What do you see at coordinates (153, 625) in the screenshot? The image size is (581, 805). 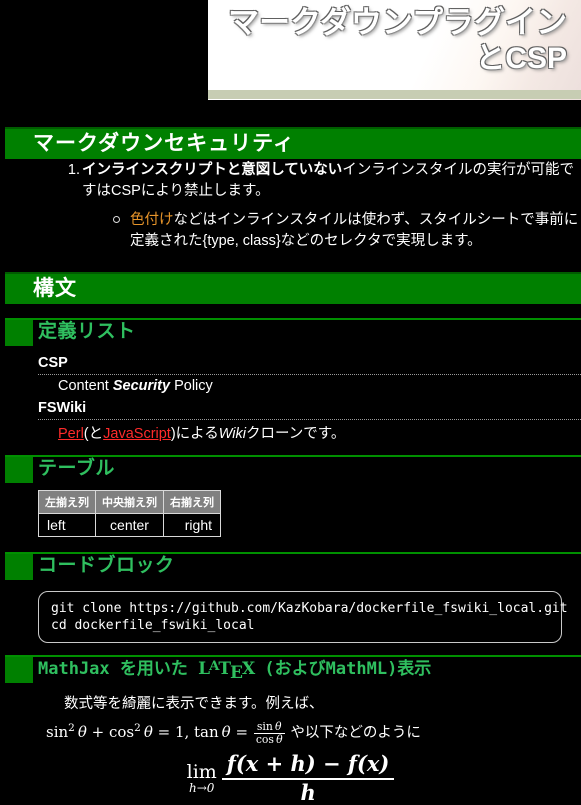 I see `code-line: cd dockerfile_fswiki_local` at bounding box center [153, 625].